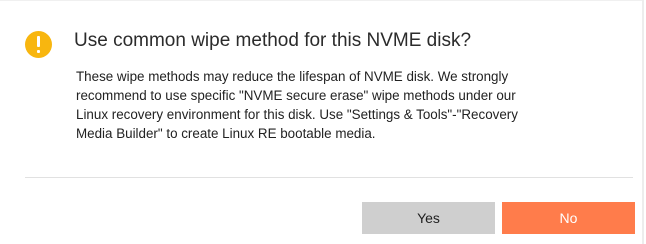 The image size is (646, 244). I want to click on warning-icon, so click(38, 44).